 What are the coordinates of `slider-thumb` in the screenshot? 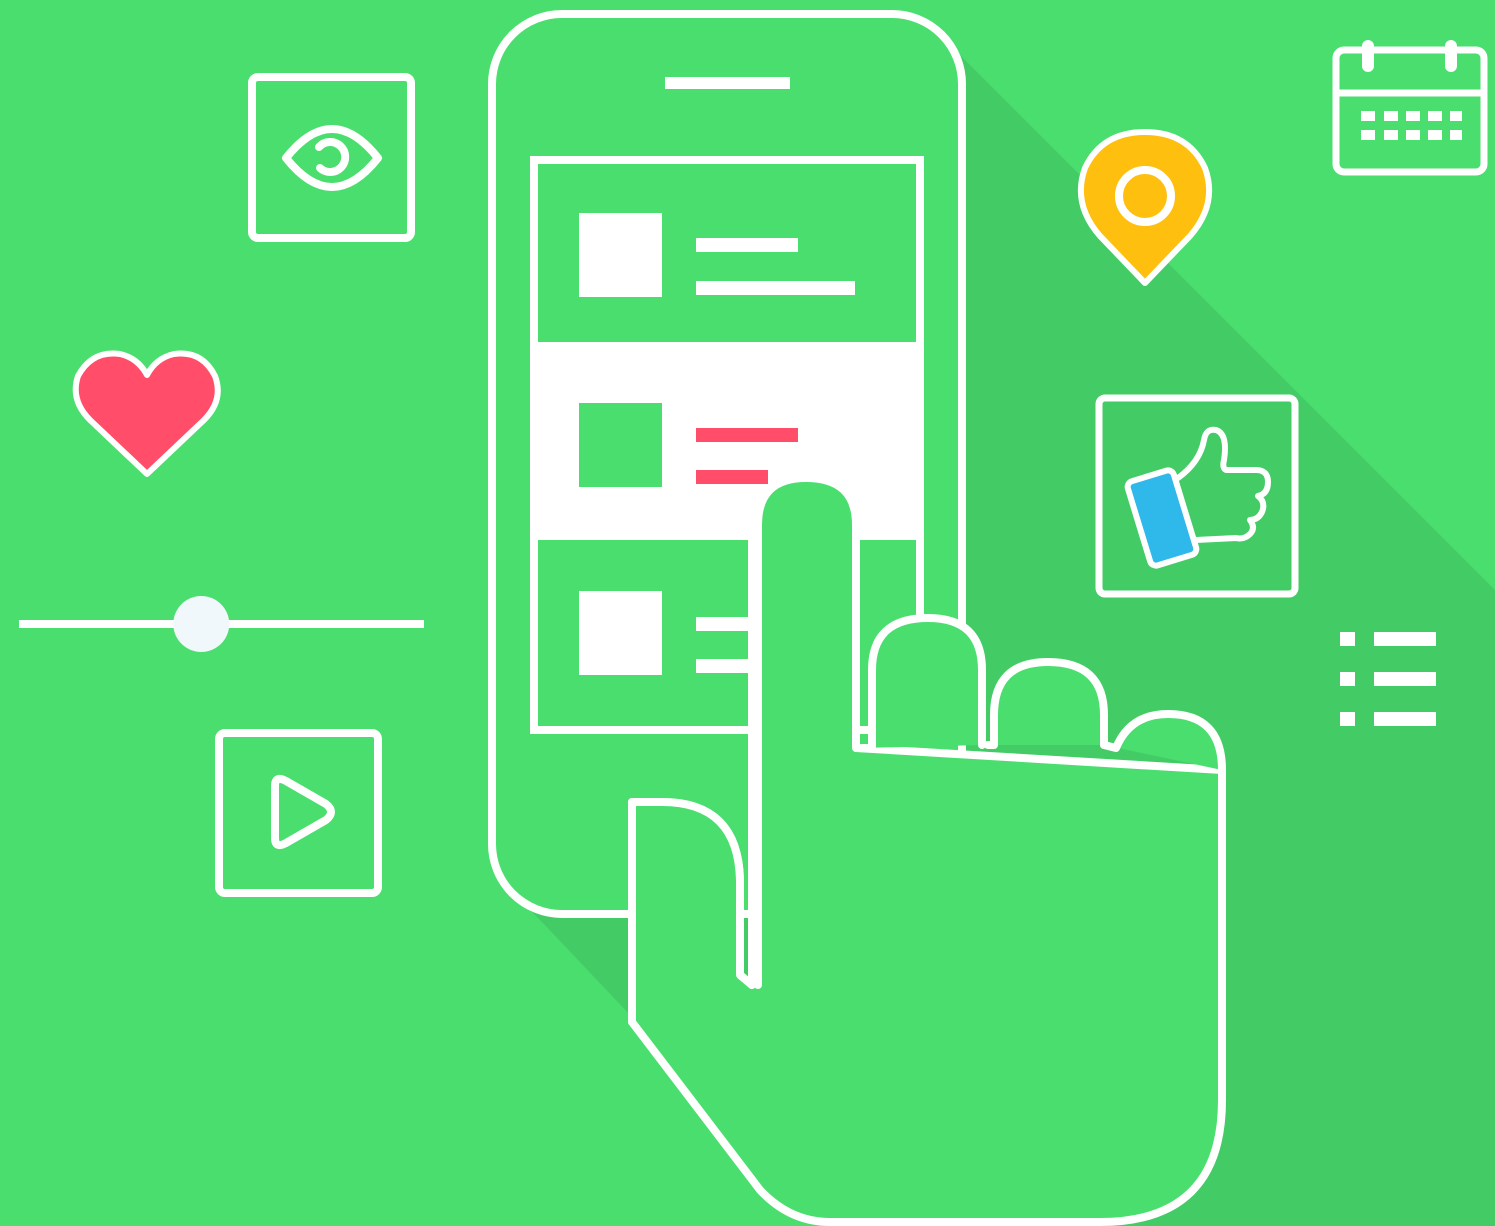 It's located at (201, 624).